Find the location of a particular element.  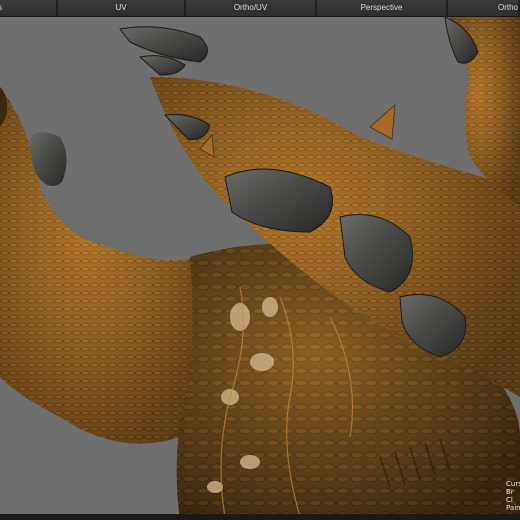

hud-line: Curs is located at coordinates (513, 484).